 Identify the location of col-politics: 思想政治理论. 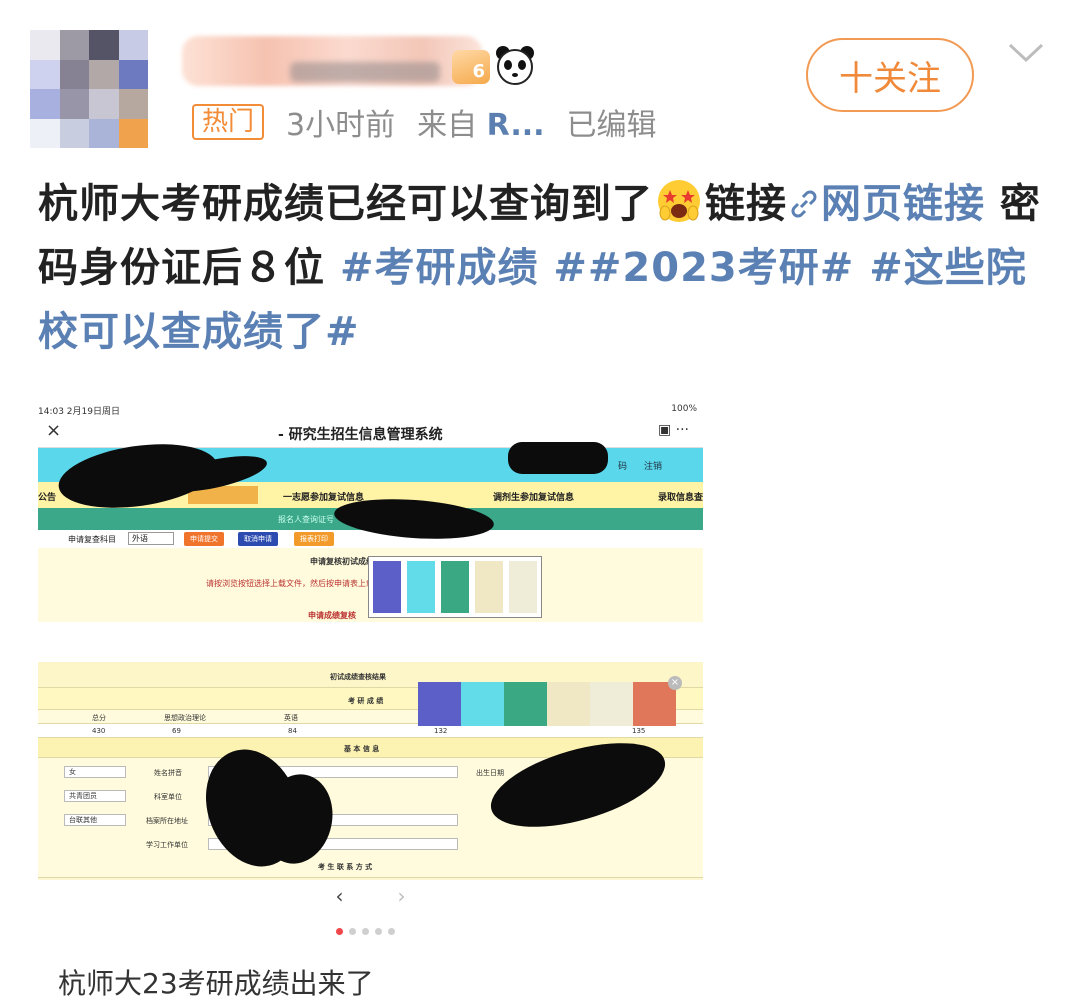
(185, 718).